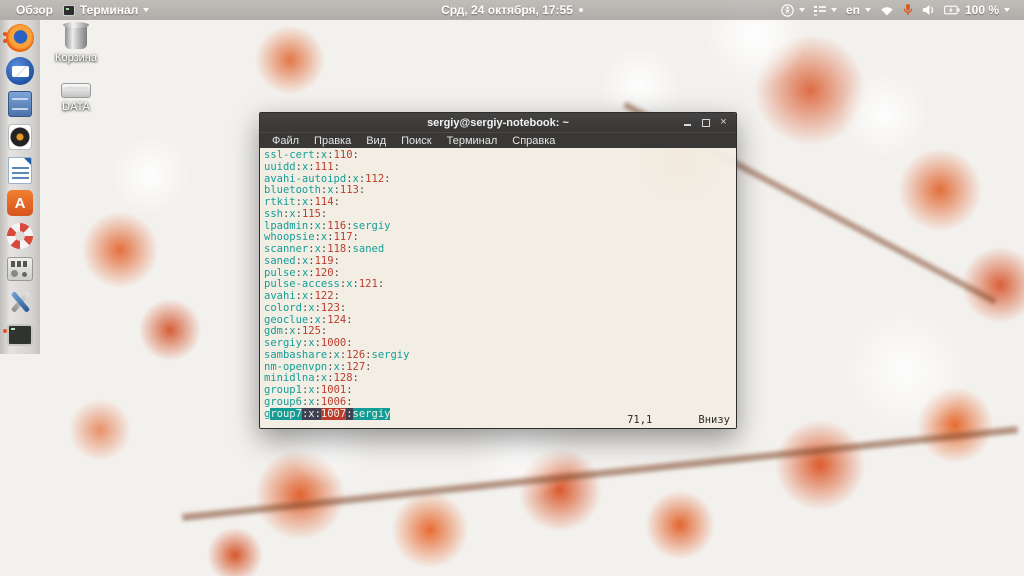 The image size is (1024, 576). I want to click on terminal-menubar: Файл Правка Вид Поиск Терминал Справка, so click(498, 140).